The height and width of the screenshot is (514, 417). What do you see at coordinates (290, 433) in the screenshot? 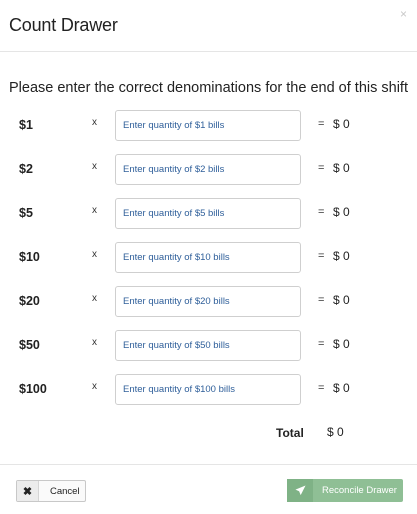
I see `total-label: Total` at bounding box center [290, 433].